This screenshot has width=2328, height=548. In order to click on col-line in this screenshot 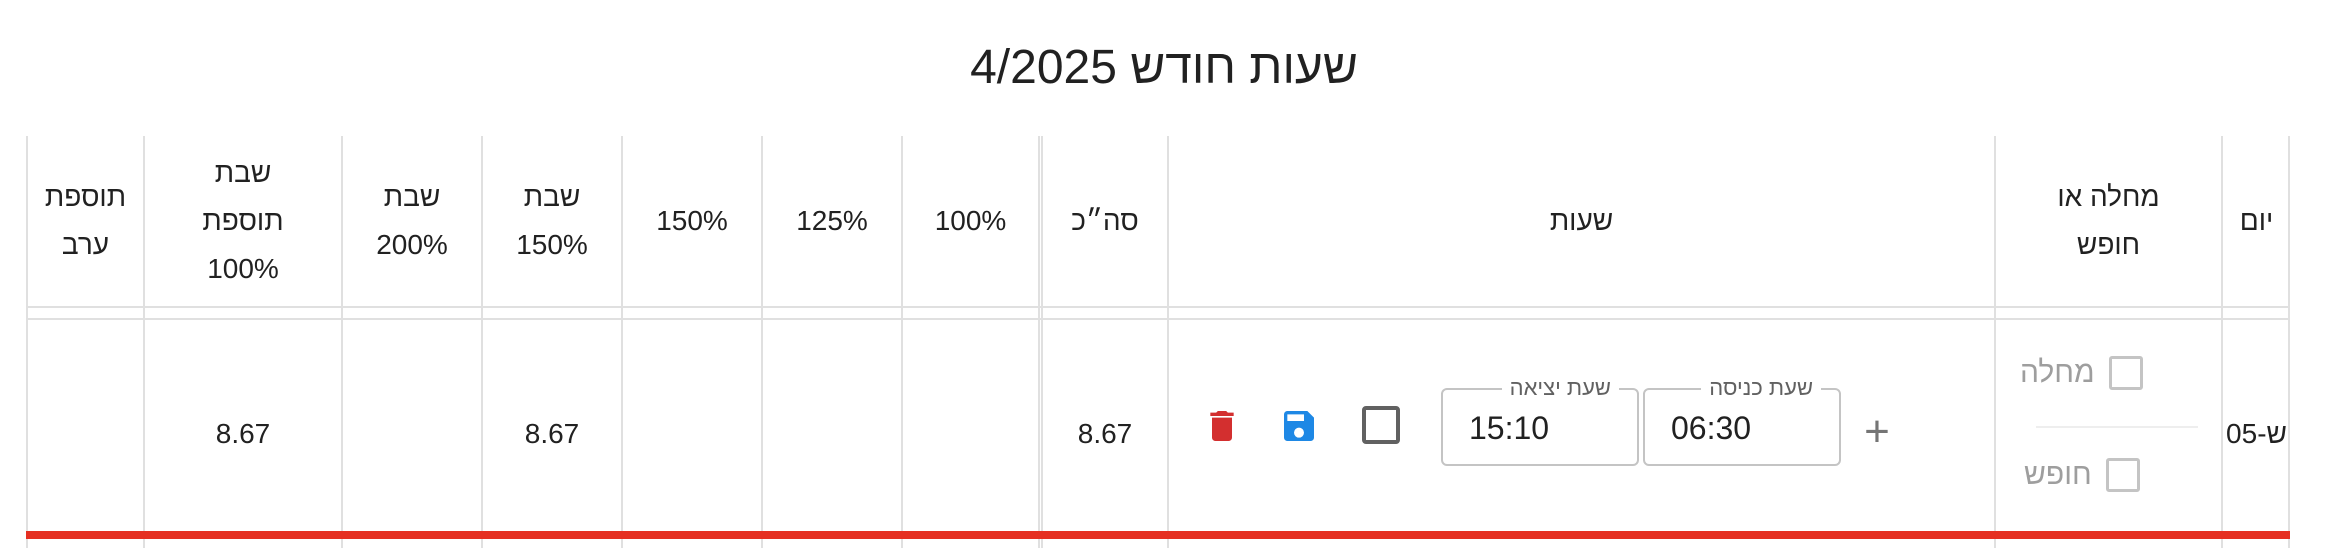, I will do `click(1039, 342)`.